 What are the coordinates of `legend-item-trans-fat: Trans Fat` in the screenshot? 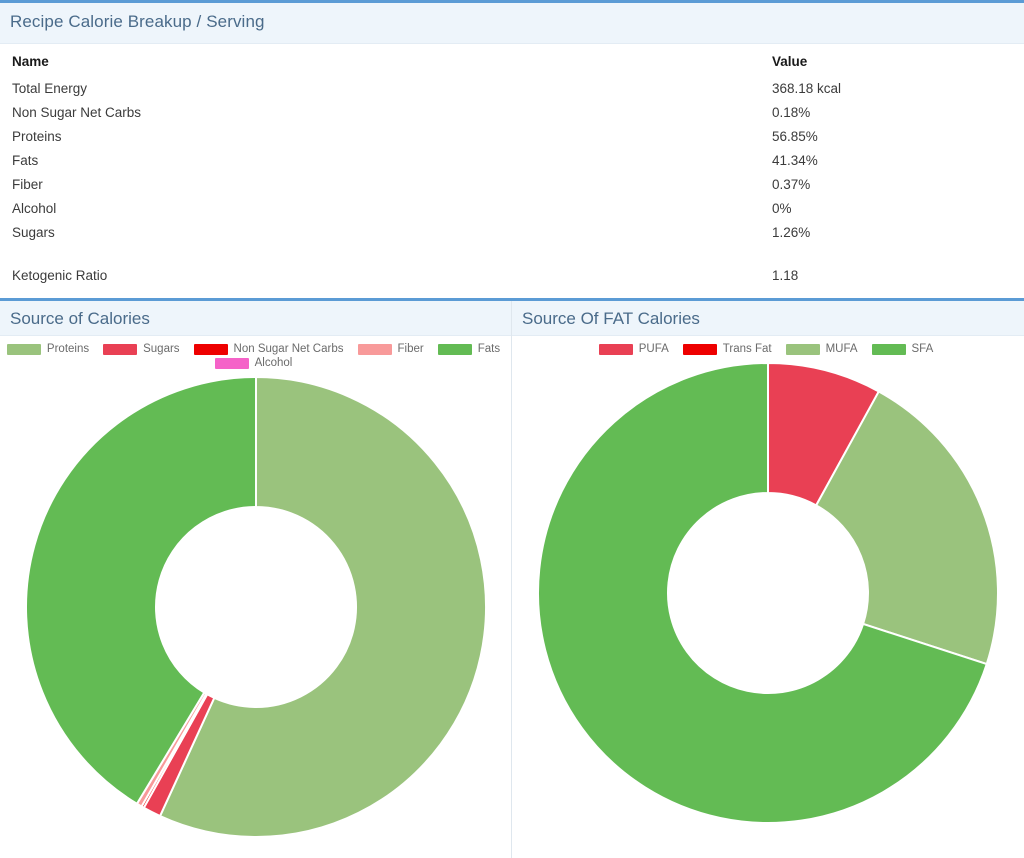 It's located at (727, 349).